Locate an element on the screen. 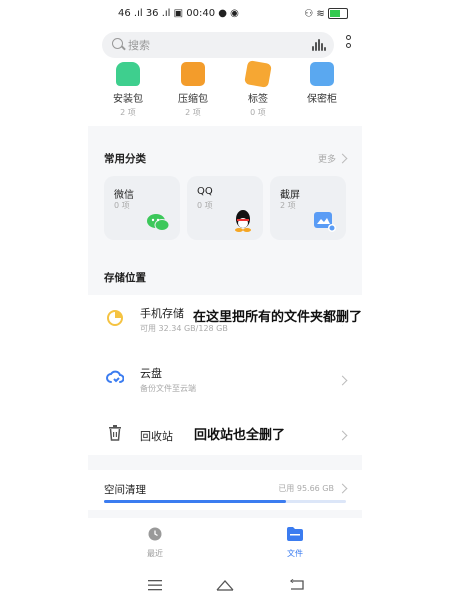 This screenshot has width=450, height=600. category-safe: 保密柜 is located at coordinates (322, 82).